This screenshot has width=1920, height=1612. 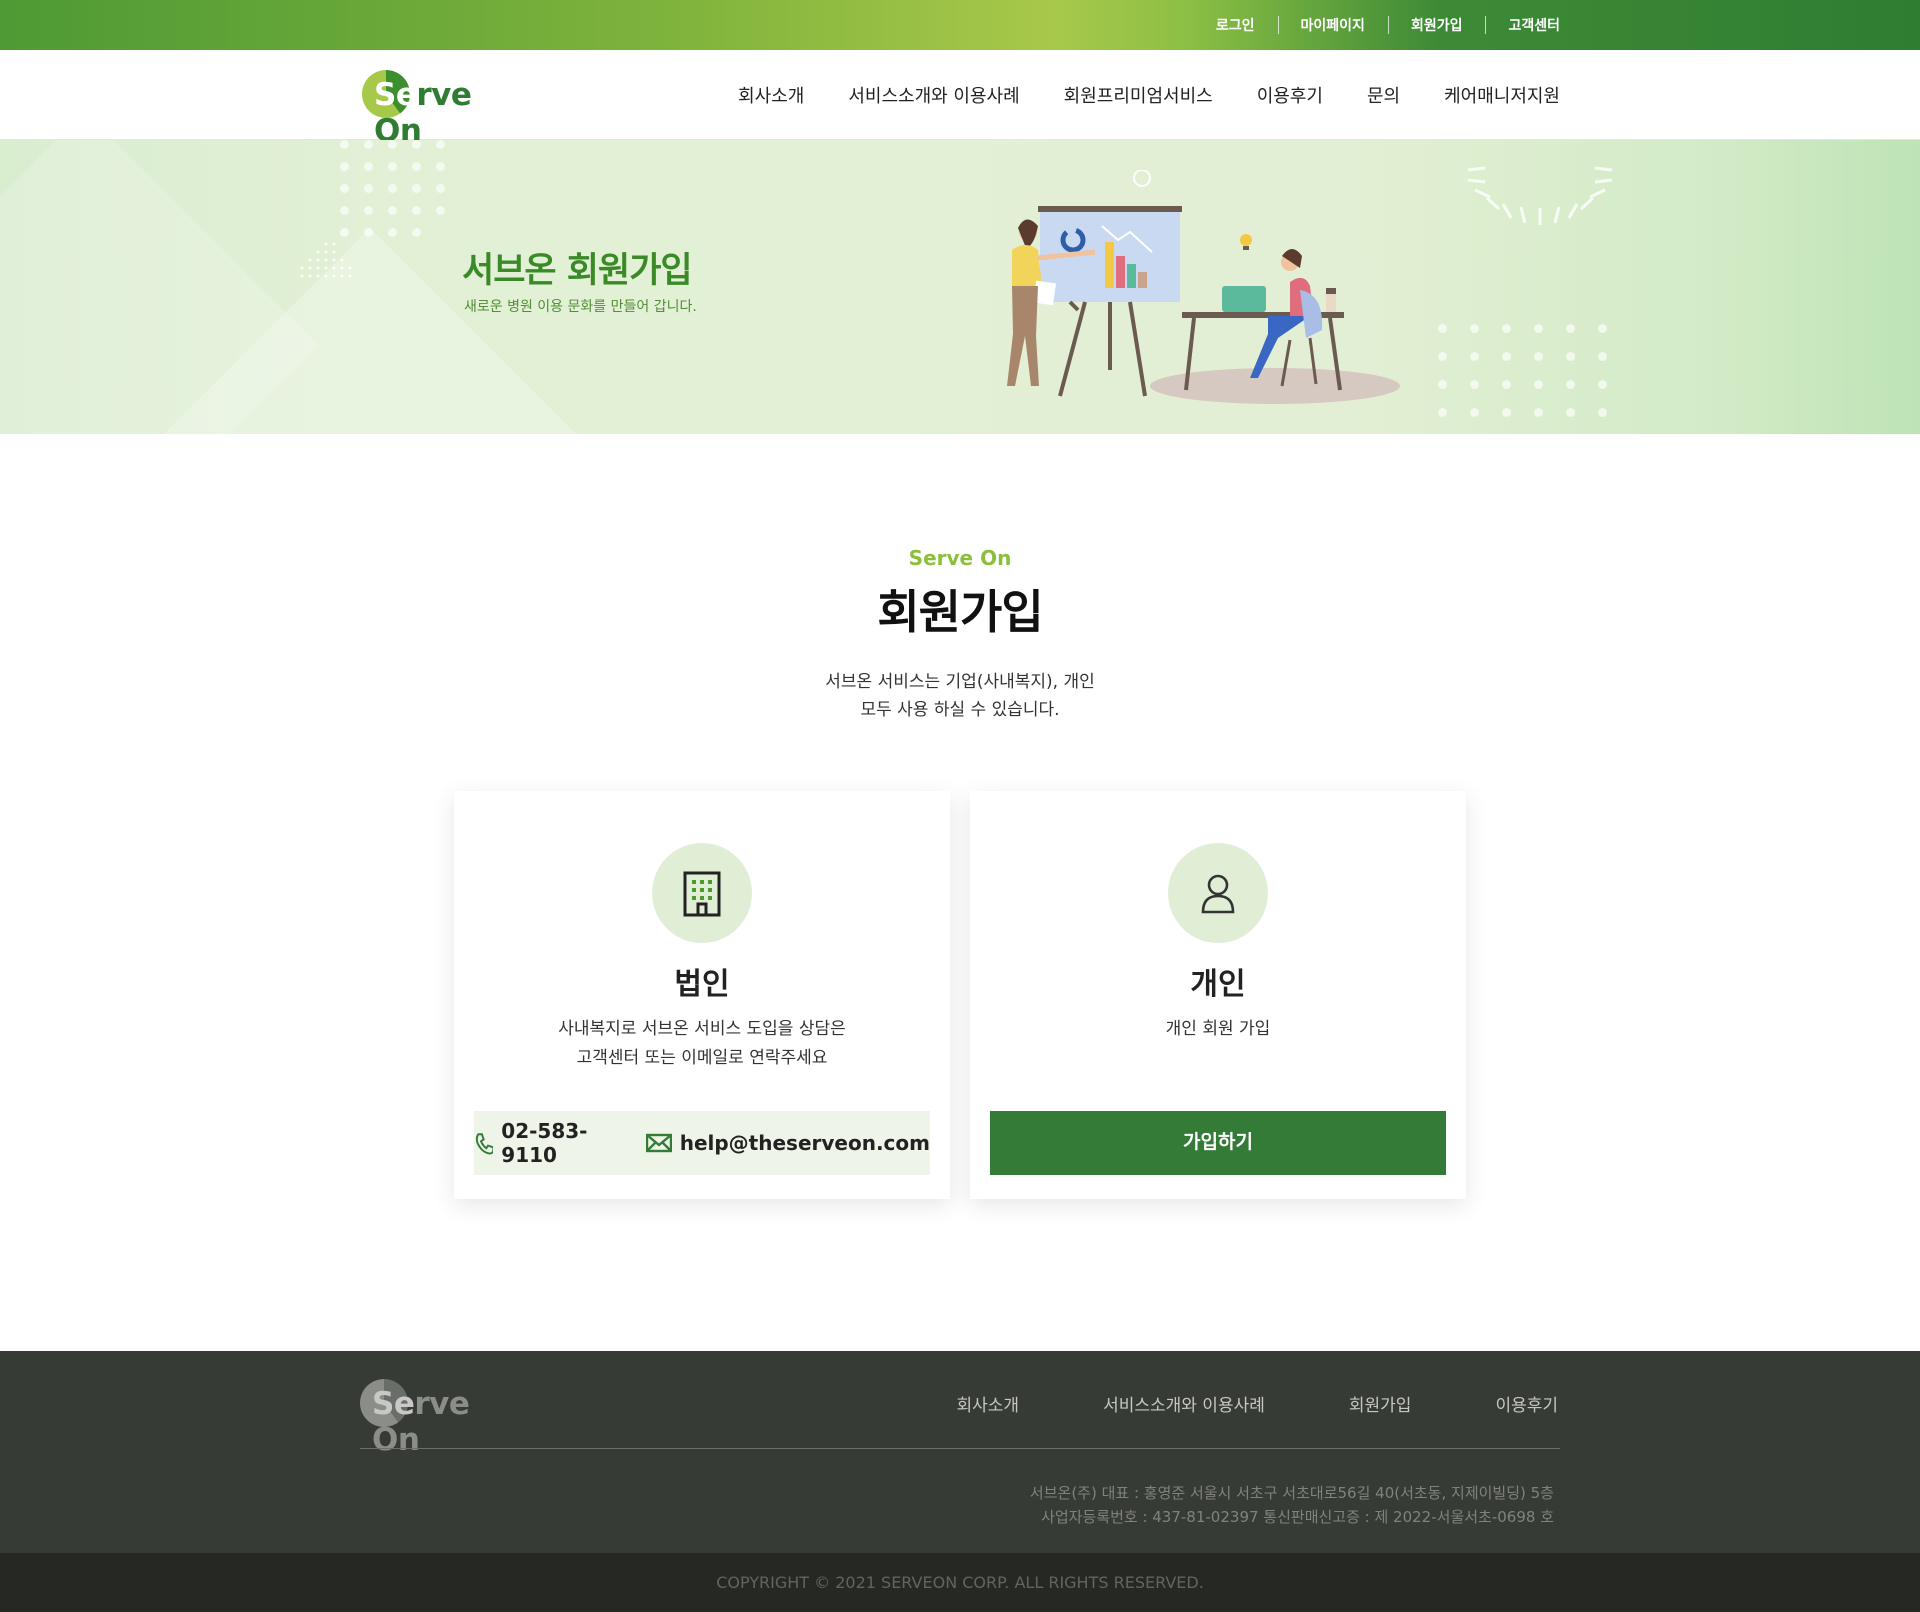 I want to click on hero-subtitle: 새로운 병원 이용 문화를 만들어 갑니다., so click(x=580, y=307).